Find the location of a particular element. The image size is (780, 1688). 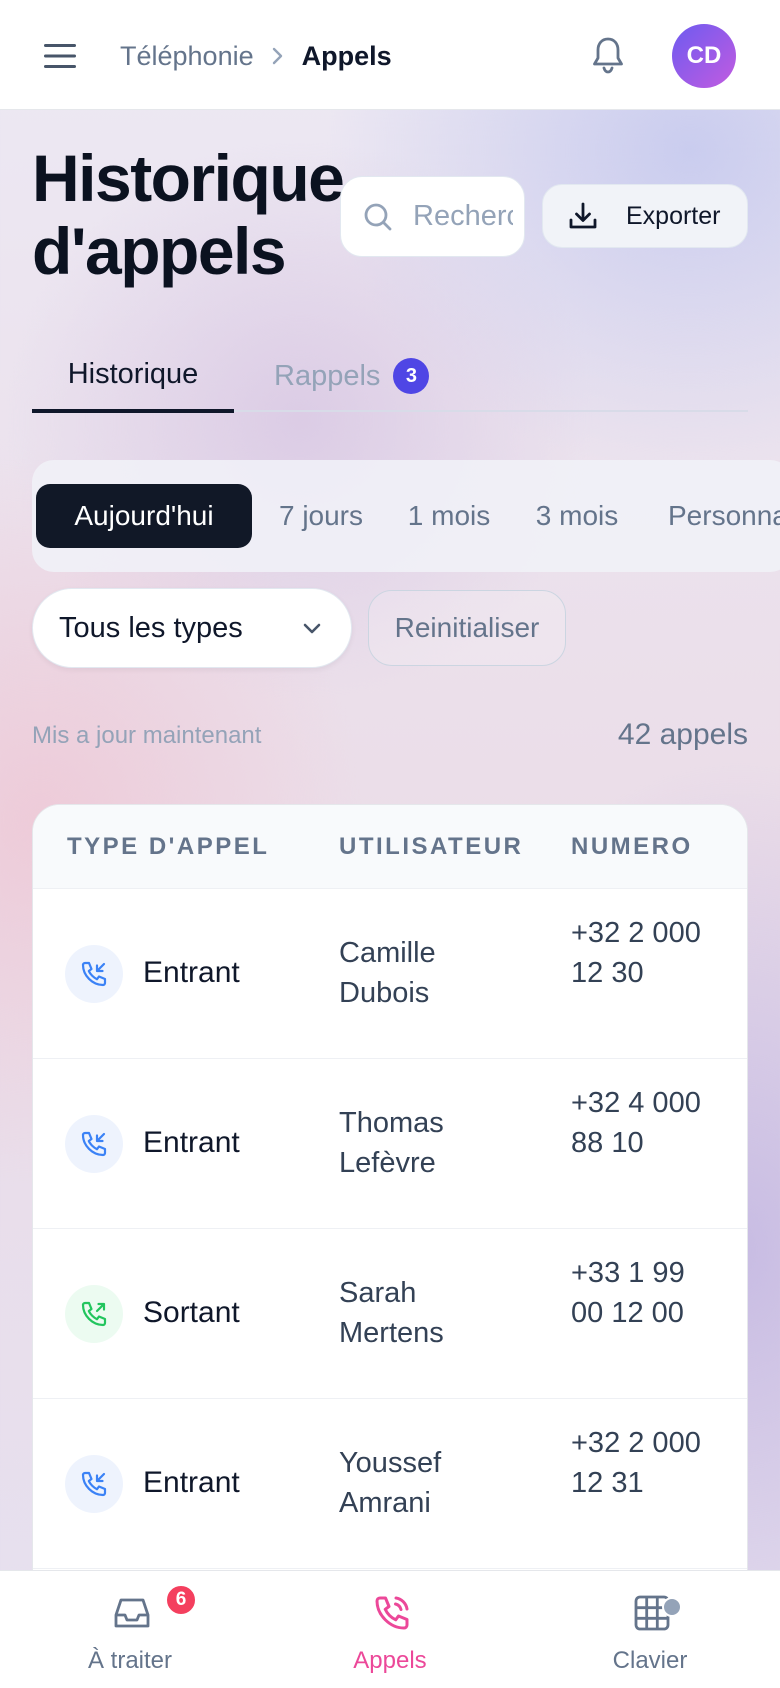

column-header-user: UTILISATEUR is located at coordinates (431, 847).